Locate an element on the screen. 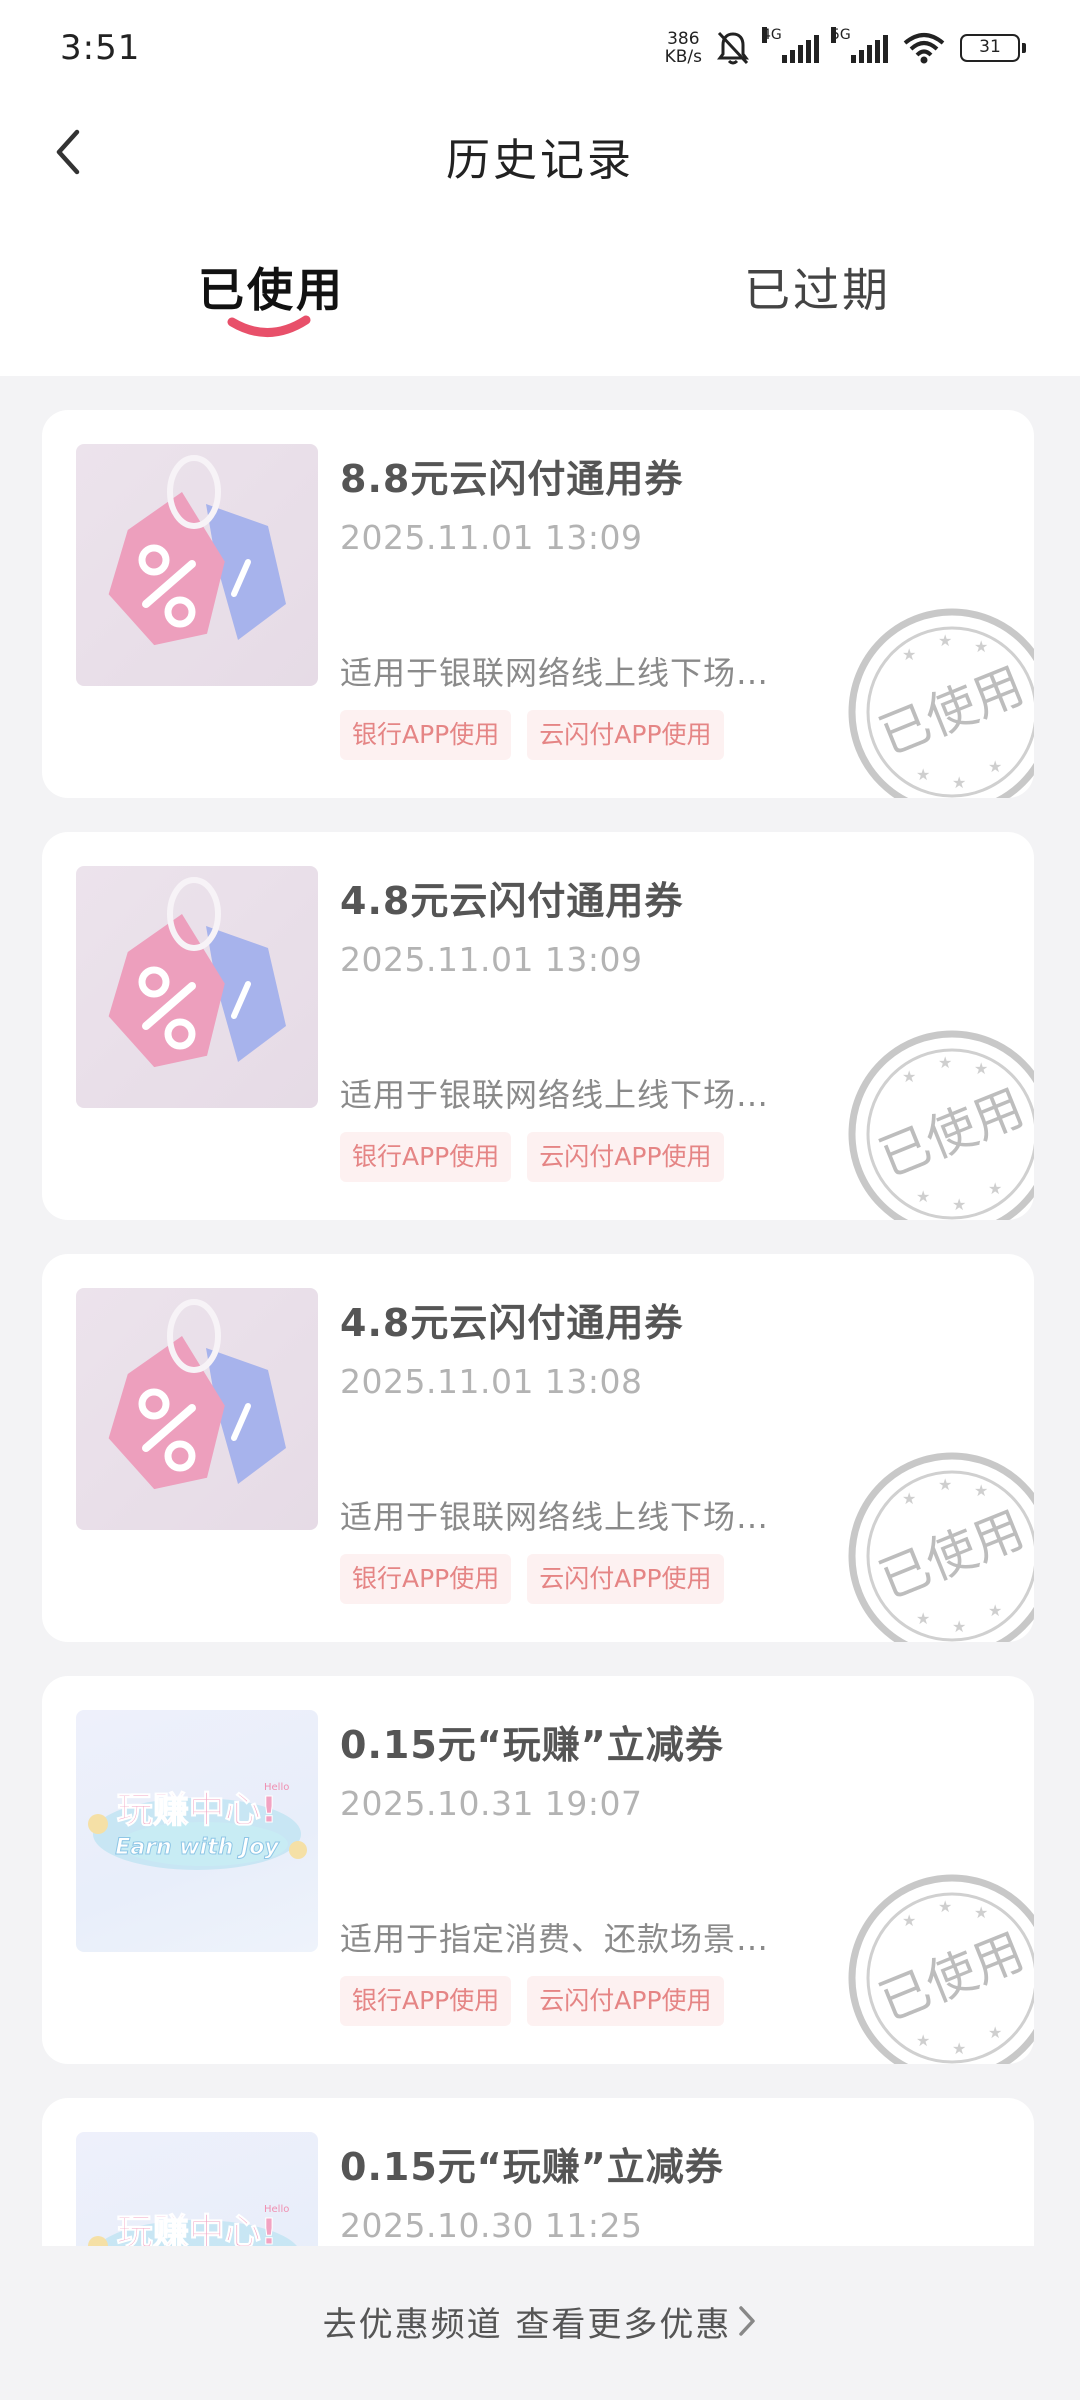  signal-4g-icon: 4G is located at coordinates (790, 45).